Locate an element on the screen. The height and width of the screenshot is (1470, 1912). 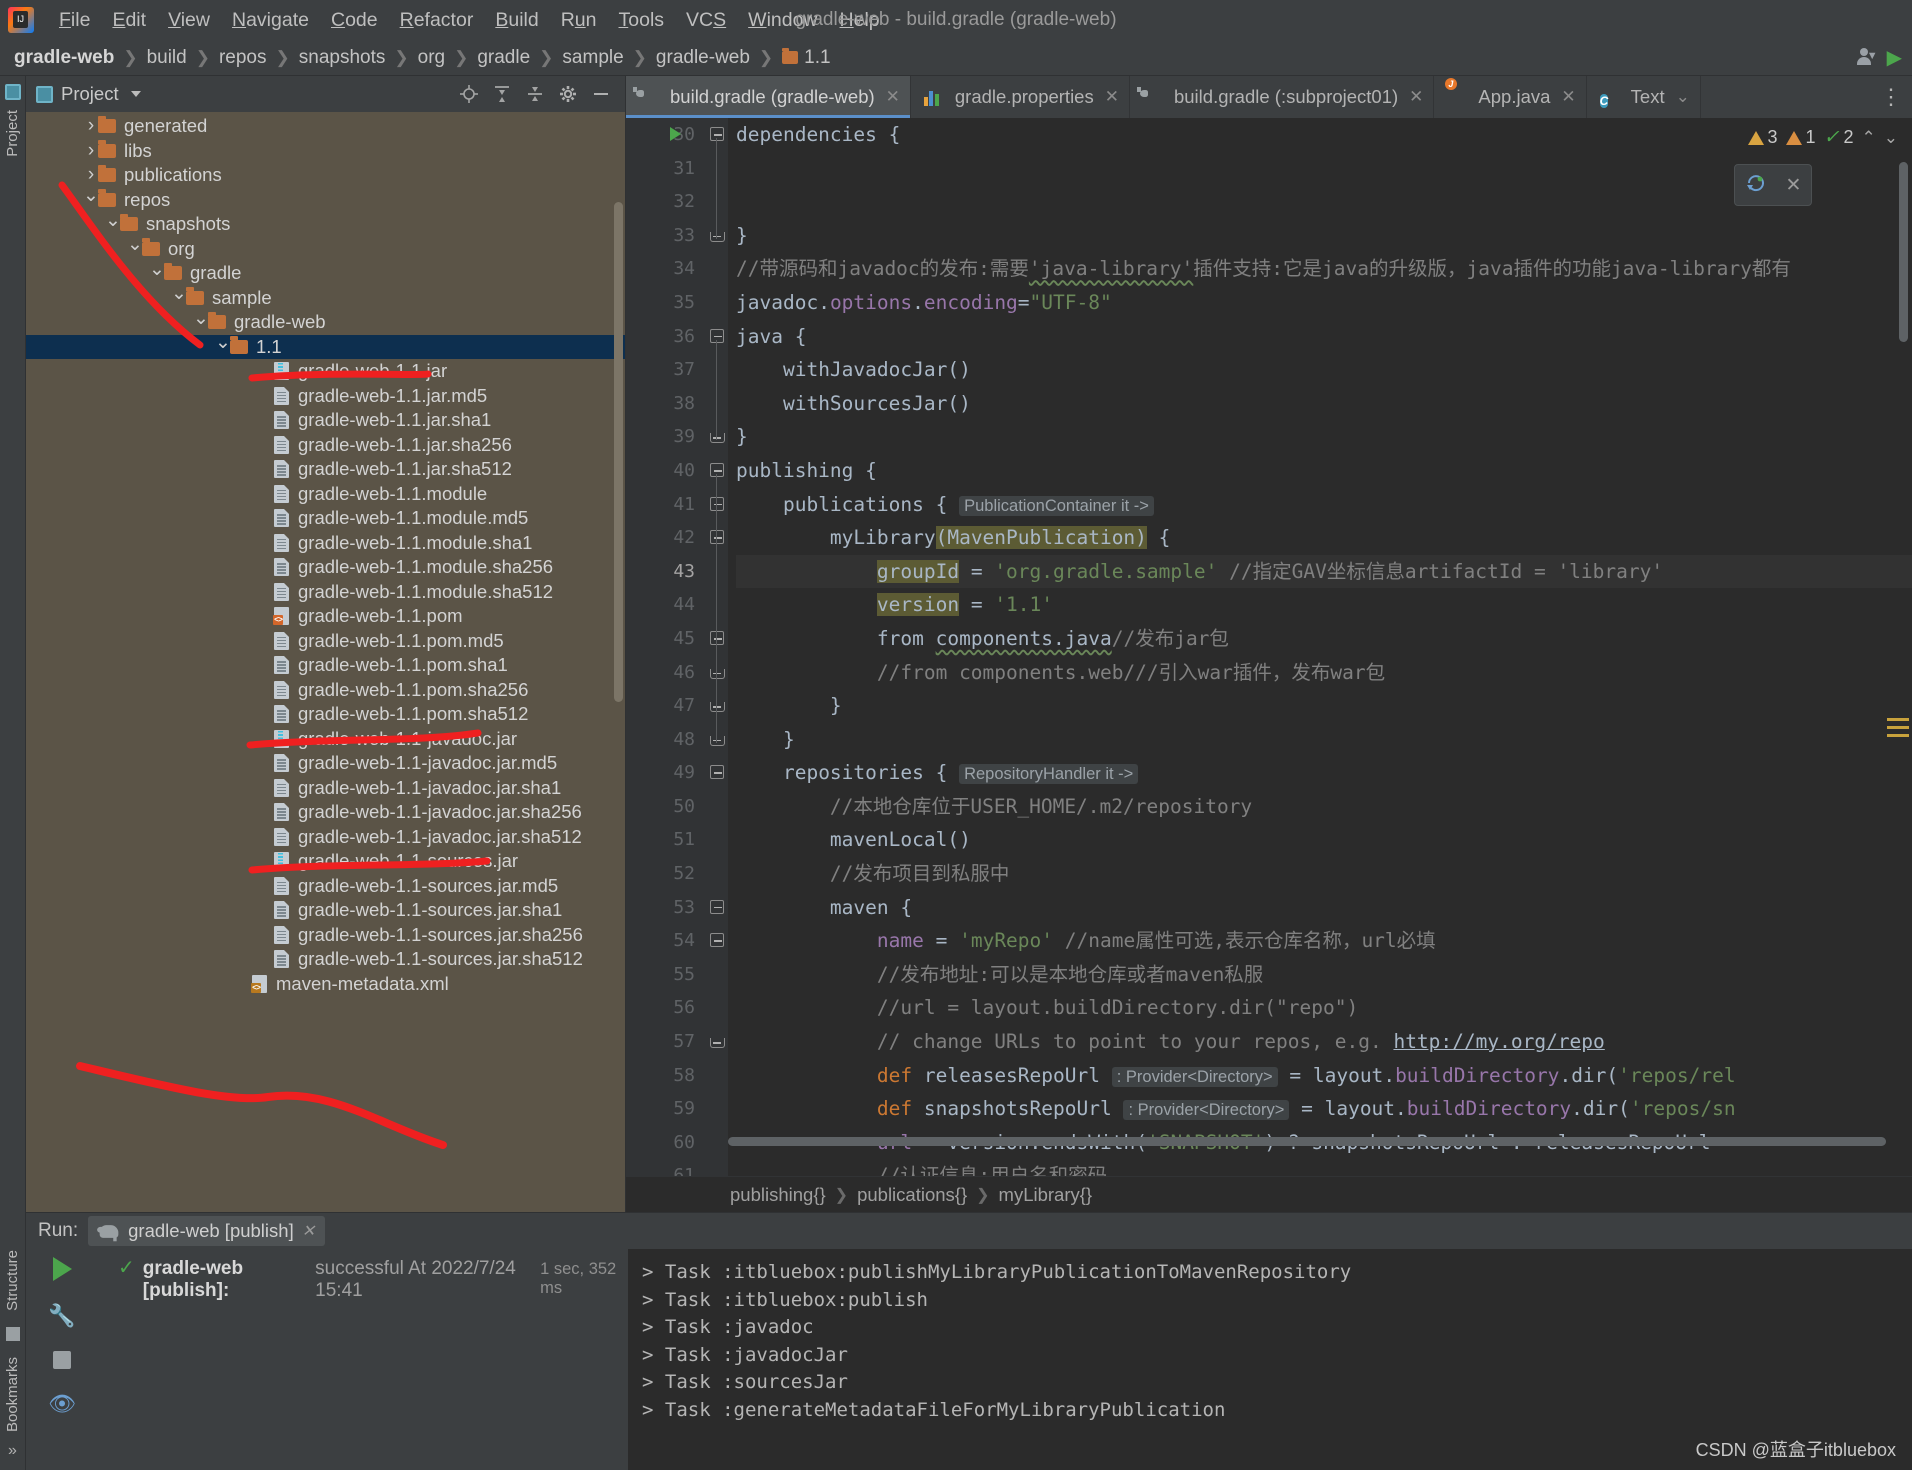
code-line: repositories { RepositoryHandler it -> is located at coordinates (1324, 773).